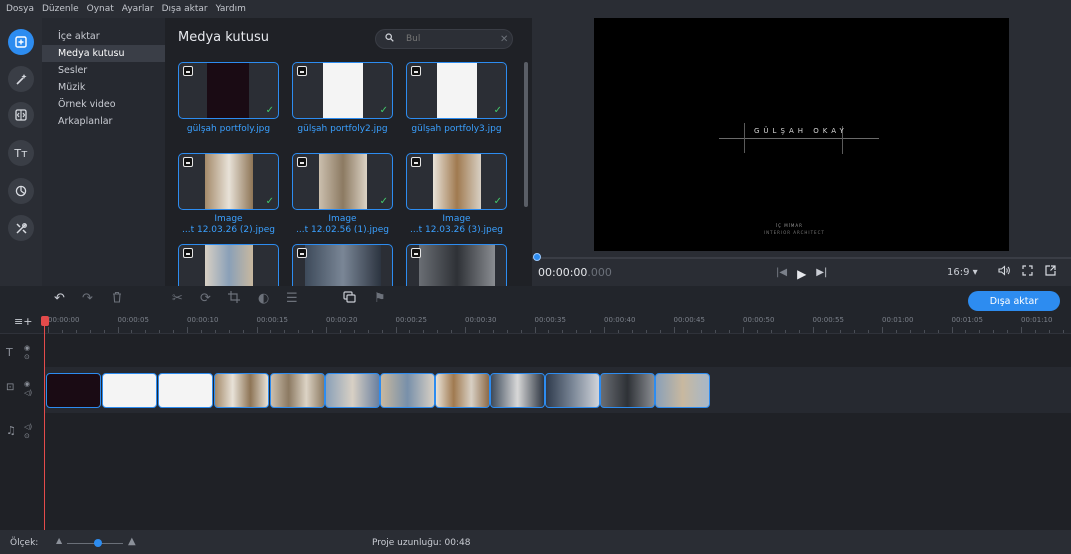  Describe the element at coordinates (103, 104) in the screenshot. I see `category-sample-video: Örnek video` at that location.